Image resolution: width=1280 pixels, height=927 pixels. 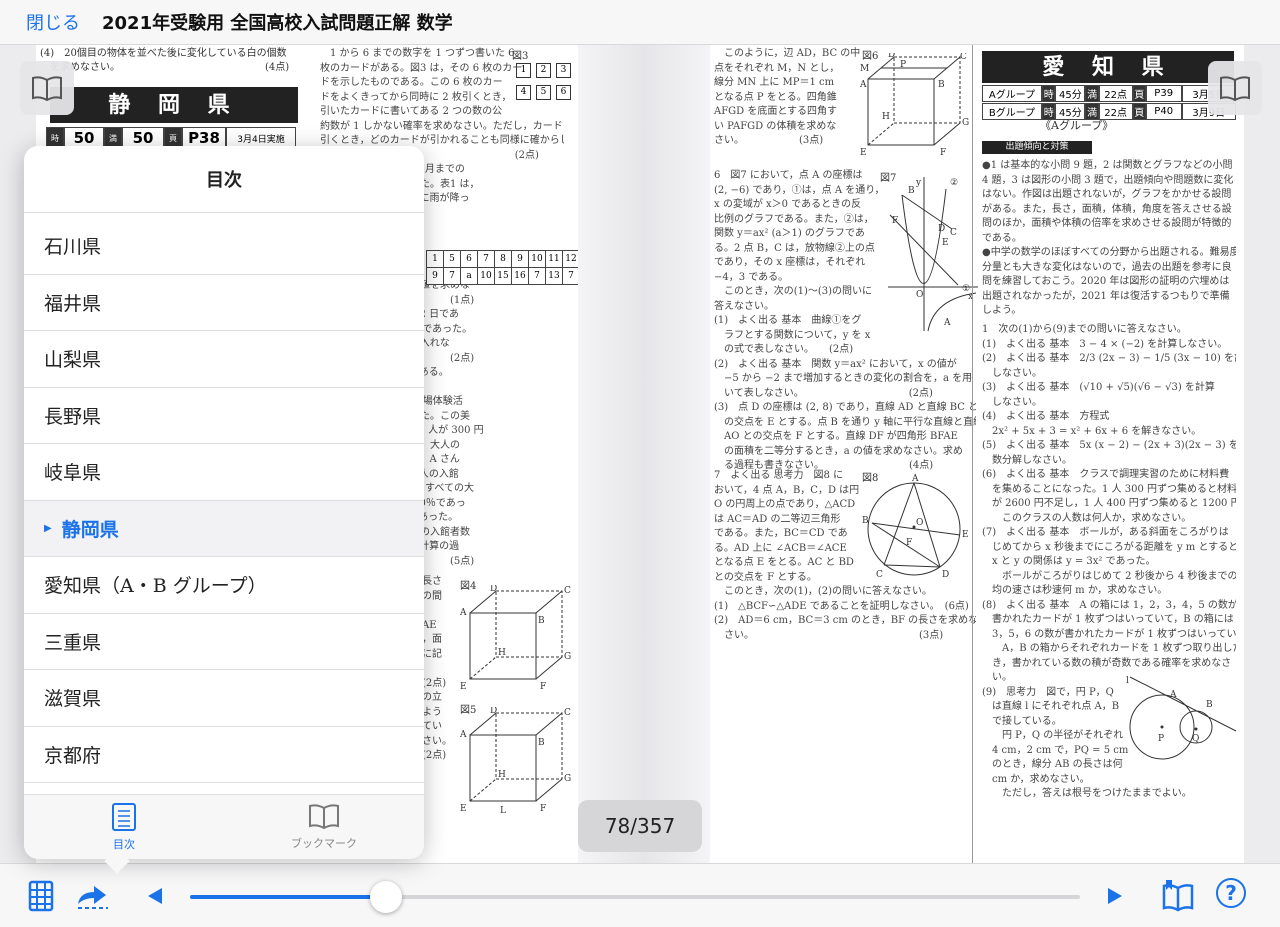 What do you see at coordinates (520, 276) in the screenshot?
I see `table-cell: 16` at bounding box center [520, 276].